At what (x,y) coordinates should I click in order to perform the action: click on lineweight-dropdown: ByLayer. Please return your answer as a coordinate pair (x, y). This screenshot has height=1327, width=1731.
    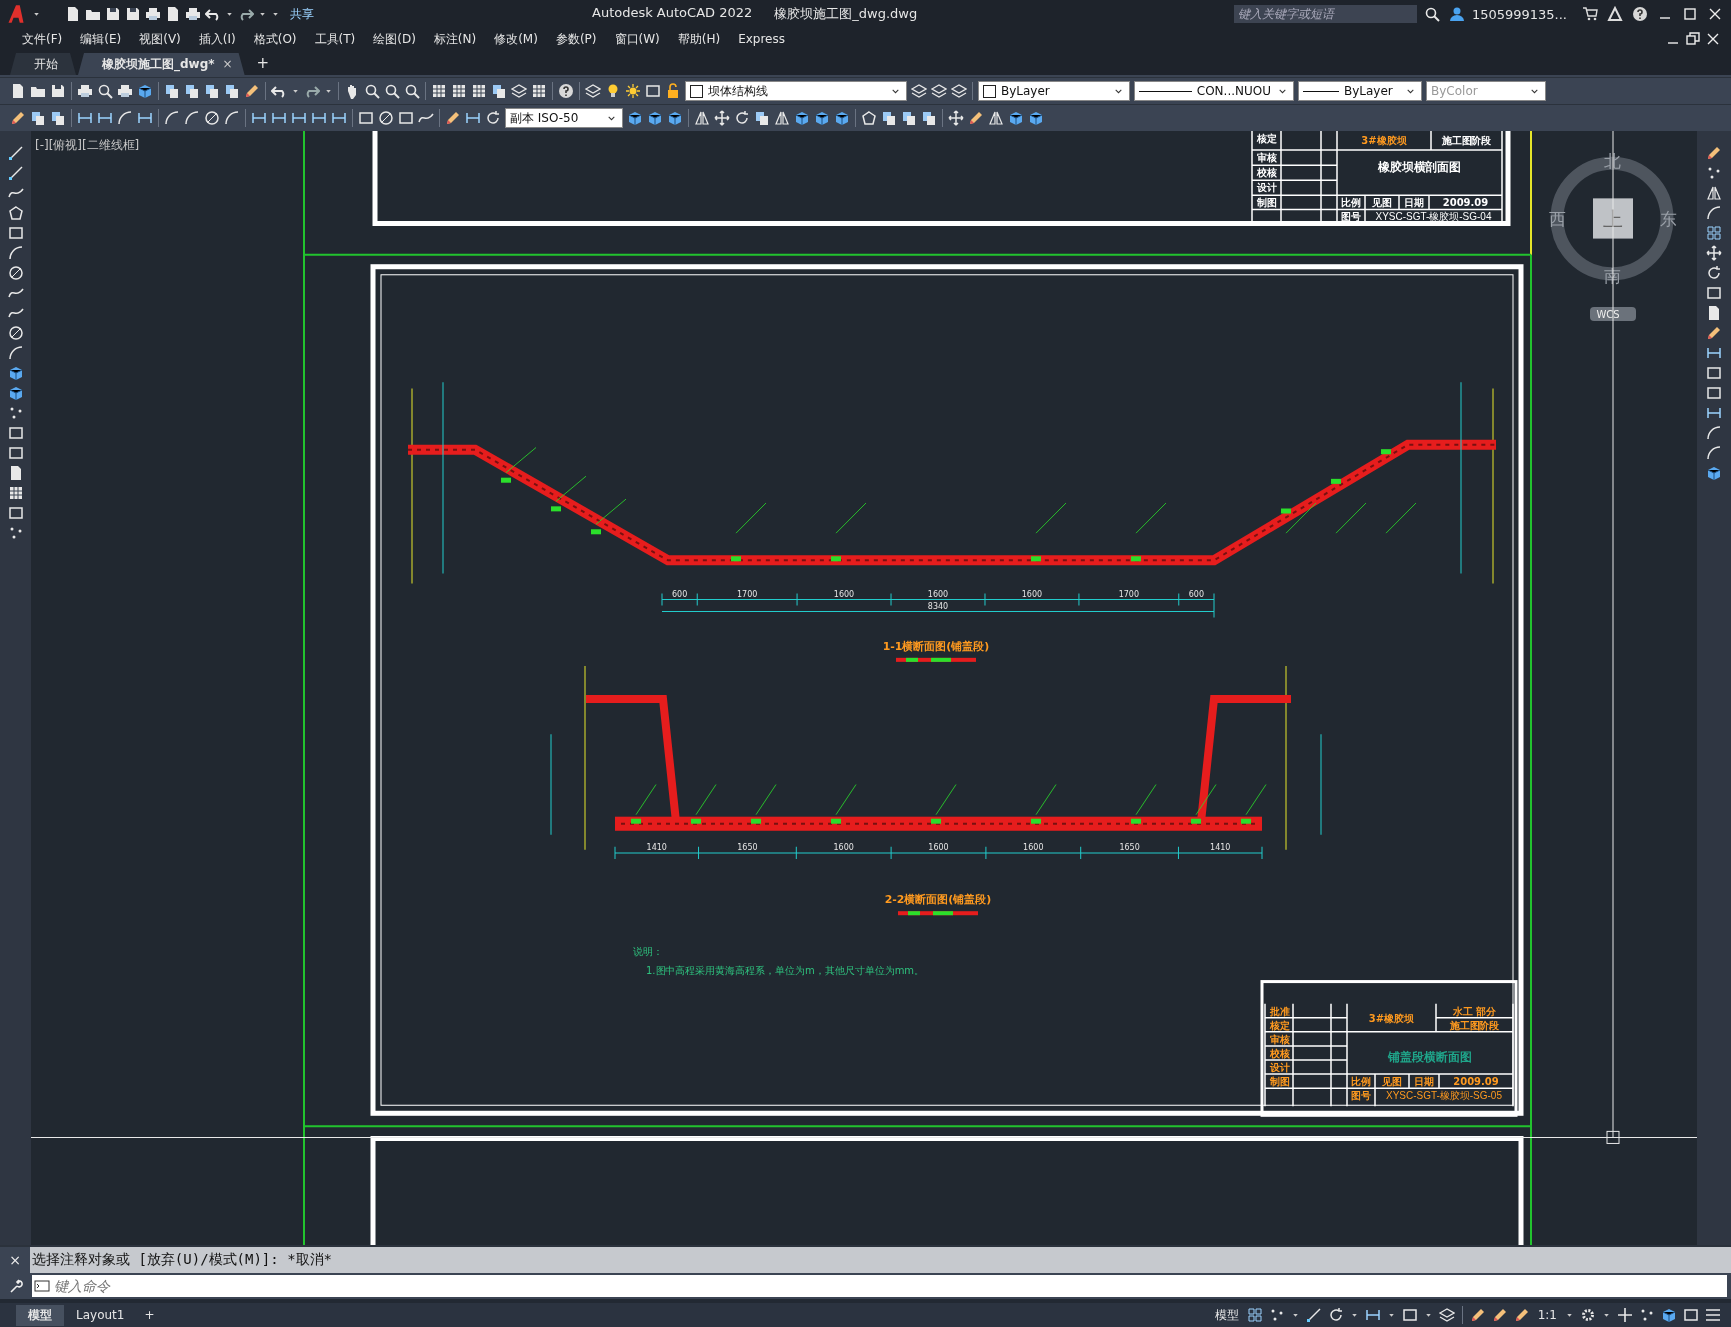
    Looking at the image, I should click on (1360, 91).